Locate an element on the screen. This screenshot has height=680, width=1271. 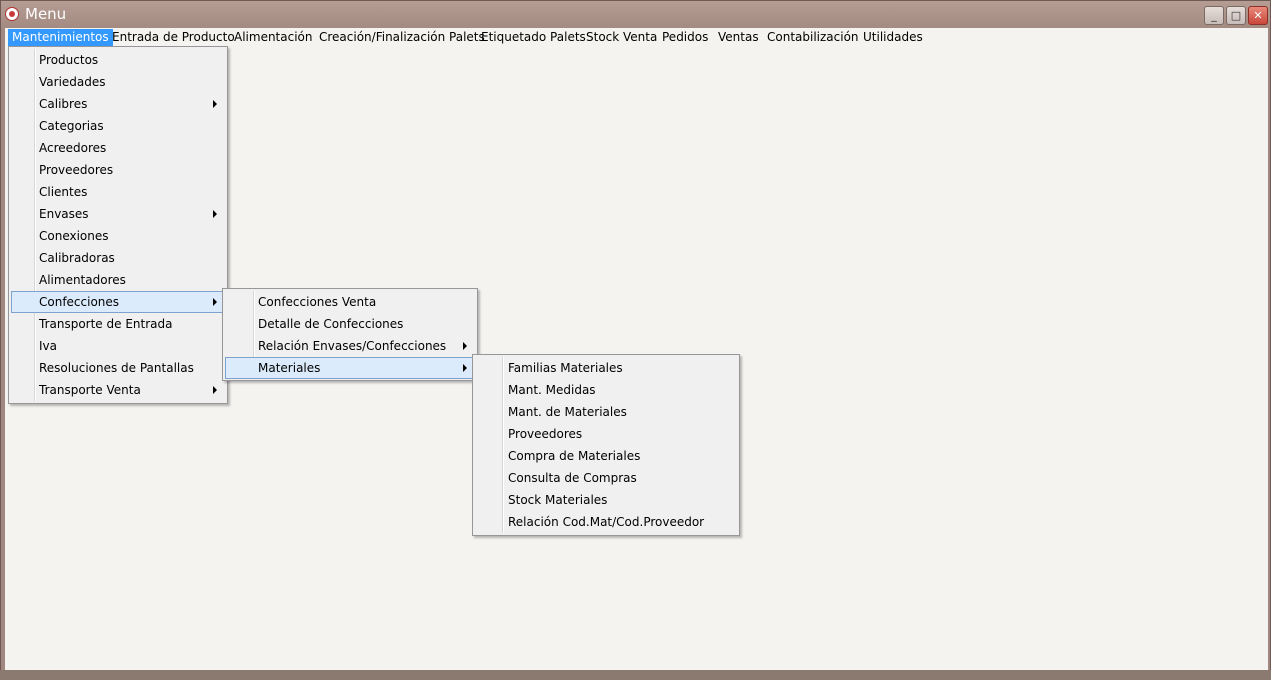
menu-item-mant-medidas: Mant. Medidas is located at coordinates (606, 390).